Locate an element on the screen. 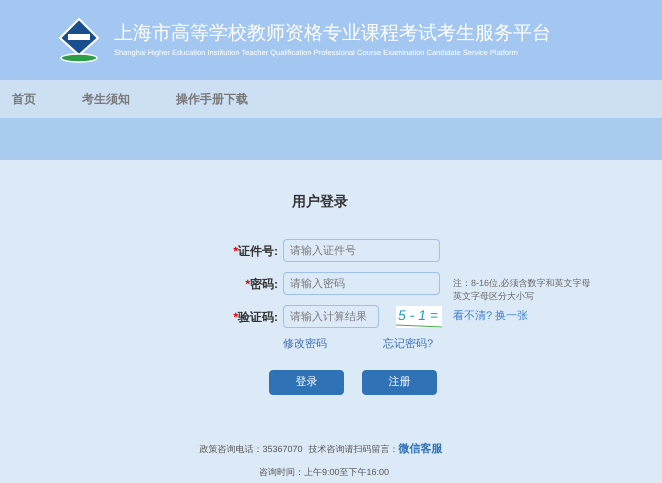 Image resolution: width=662 pixels, height=483 pixels. password-note: 注：8-16位,必须含数字和英文字母 英文字母区分大小写 is located at coordinates (522, 289).